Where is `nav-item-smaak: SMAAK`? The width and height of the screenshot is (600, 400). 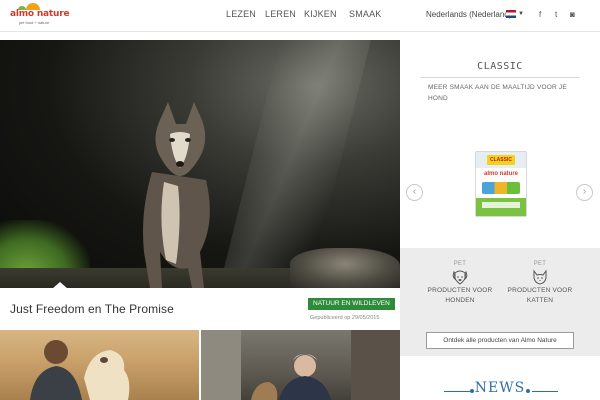 nav-item-smaak: SMAAK is located at coordinates (365, 14).